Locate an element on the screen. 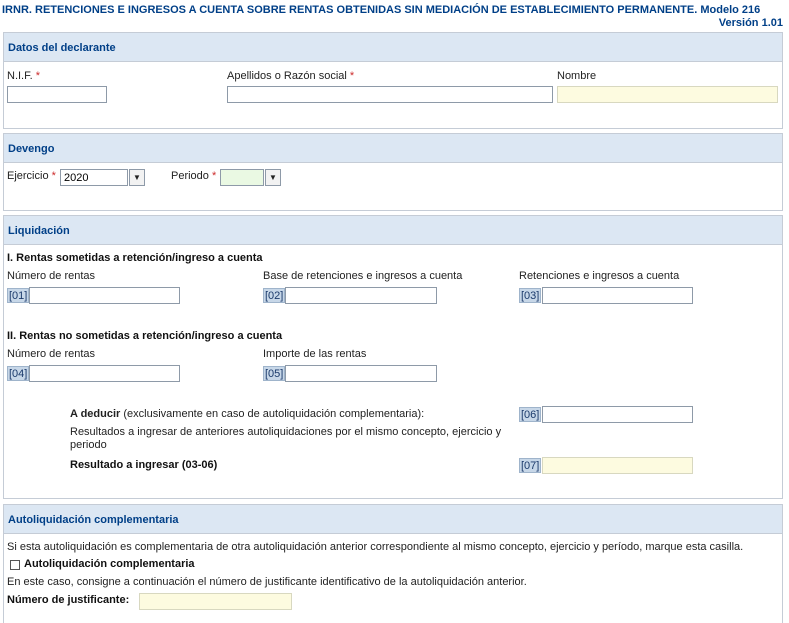 Image resolution: width=789 pixels, height=623 pixels. resultado-label: Resultado a ingresar (03-06) is located at coordinates (144, 465).